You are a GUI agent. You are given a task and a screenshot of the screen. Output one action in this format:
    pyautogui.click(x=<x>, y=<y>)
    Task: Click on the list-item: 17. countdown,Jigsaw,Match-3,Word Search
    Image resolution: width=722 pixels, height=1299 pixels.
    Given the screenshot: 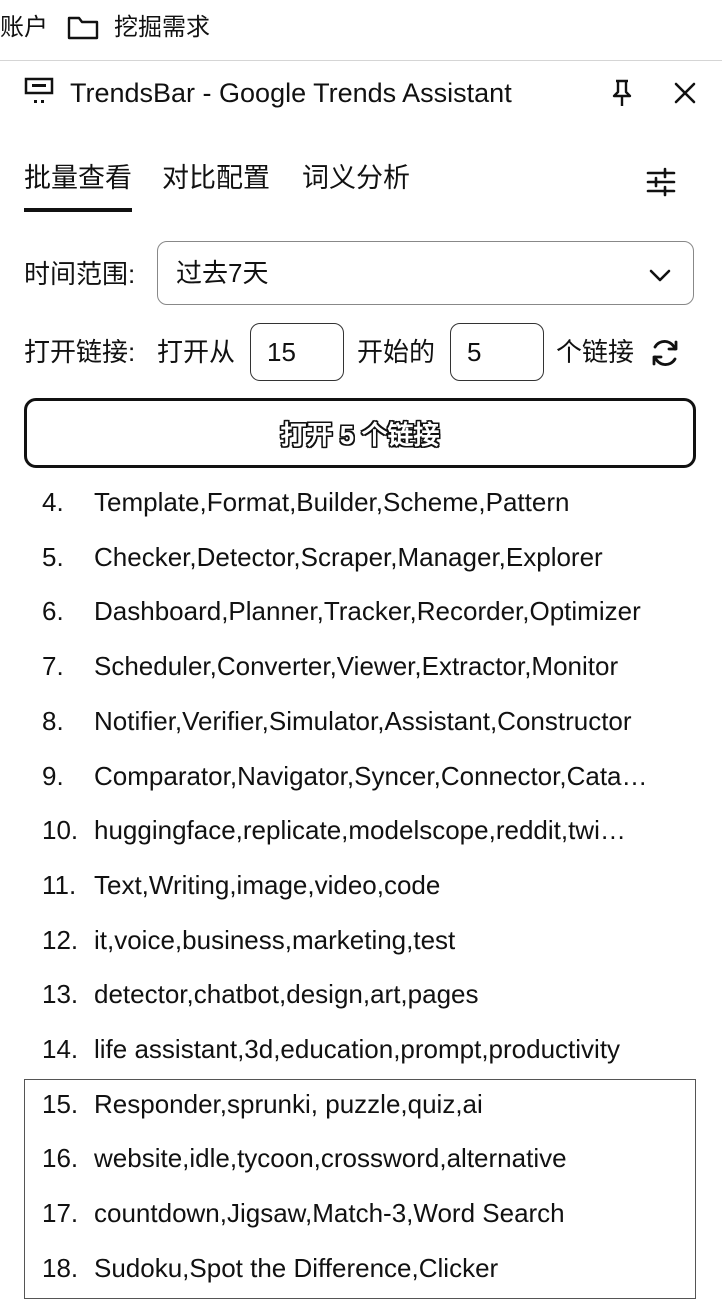 What is the action you would take?
    pyautogui.click(x=361, y=1214)
    